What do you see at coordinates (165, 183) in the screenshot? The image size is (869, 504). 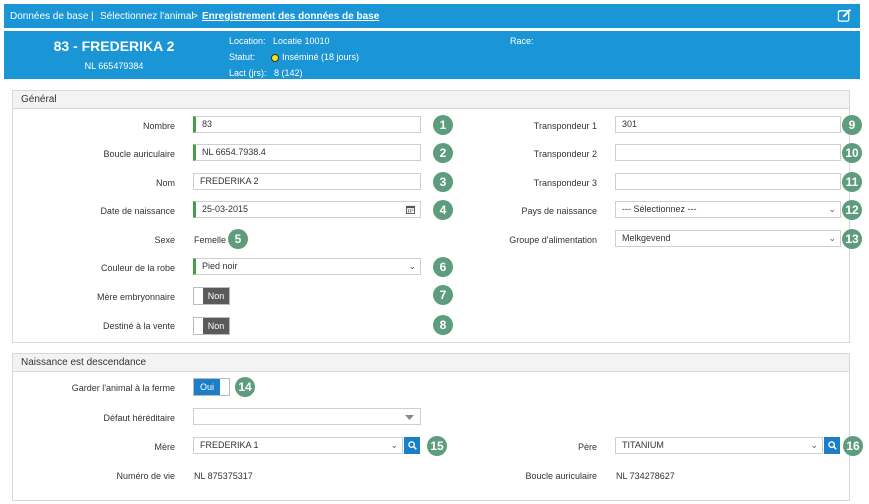 I see `nom-label: Nom` at bounding box center [165, 183].